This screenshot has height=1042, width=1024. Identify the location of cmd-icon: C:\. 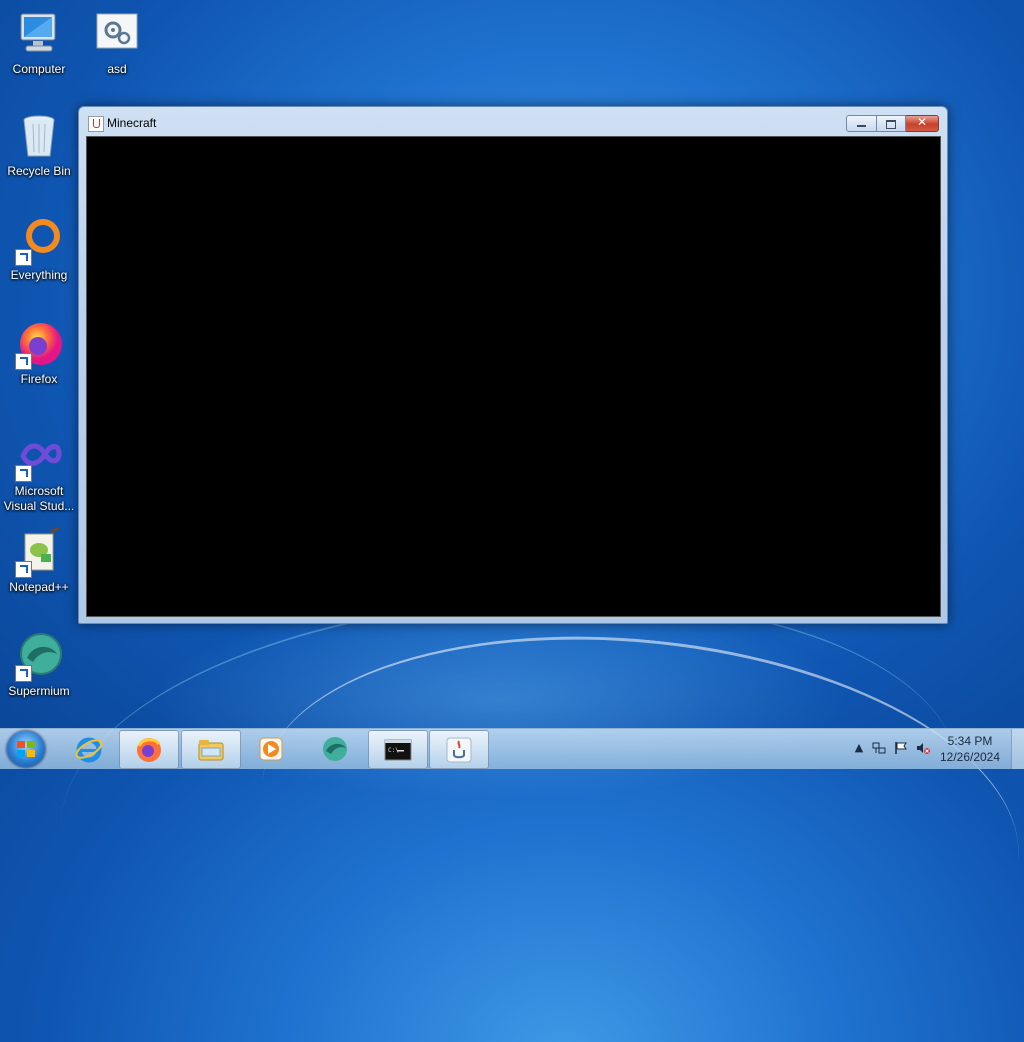
(398, 750).